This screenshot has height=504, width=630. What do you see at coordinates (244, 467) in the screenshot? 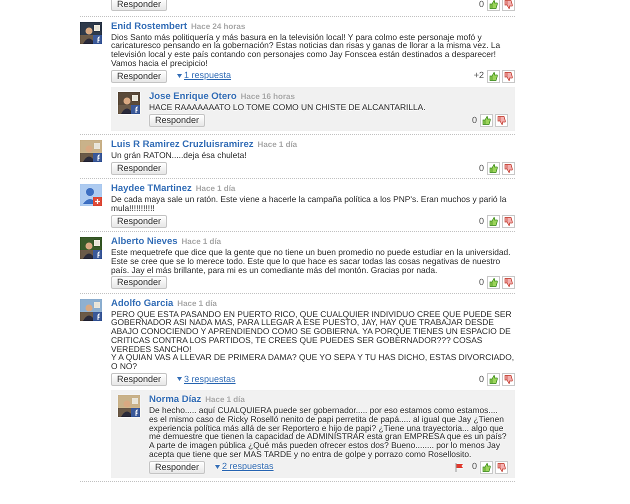
I see `replies-link: 2 respuestas` at bounding box center [244, 467].